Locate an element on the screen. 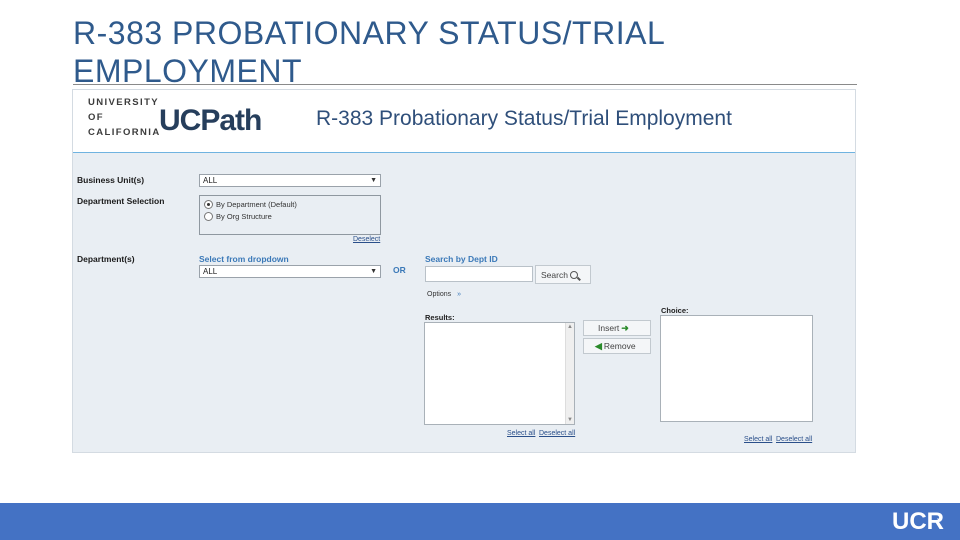  remove-button-label: Remove is located at coordinates (619, 346).